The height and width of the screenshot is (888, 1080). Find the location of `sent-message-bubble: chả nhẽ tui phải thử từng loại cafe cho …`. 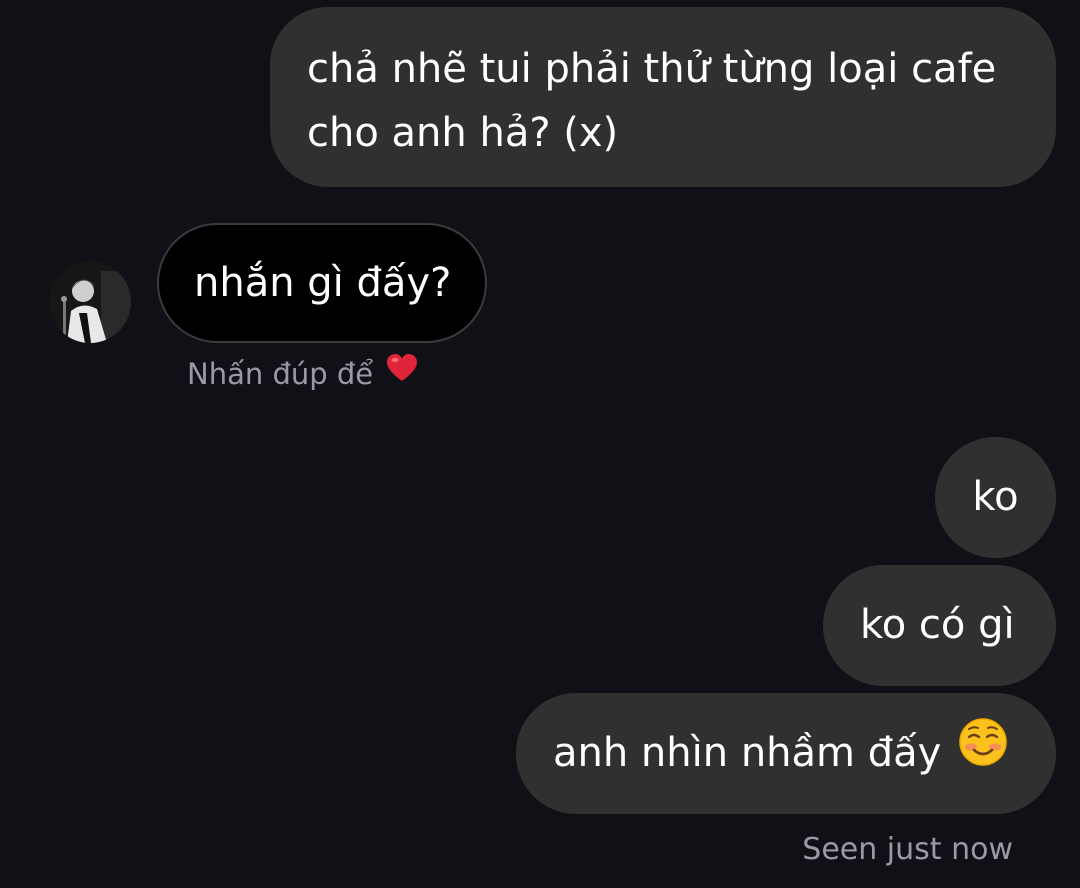

sent-message-bubble: chả nhẽ tui phải thử từng loại cafe cho … is located at coordinates (663, 97).